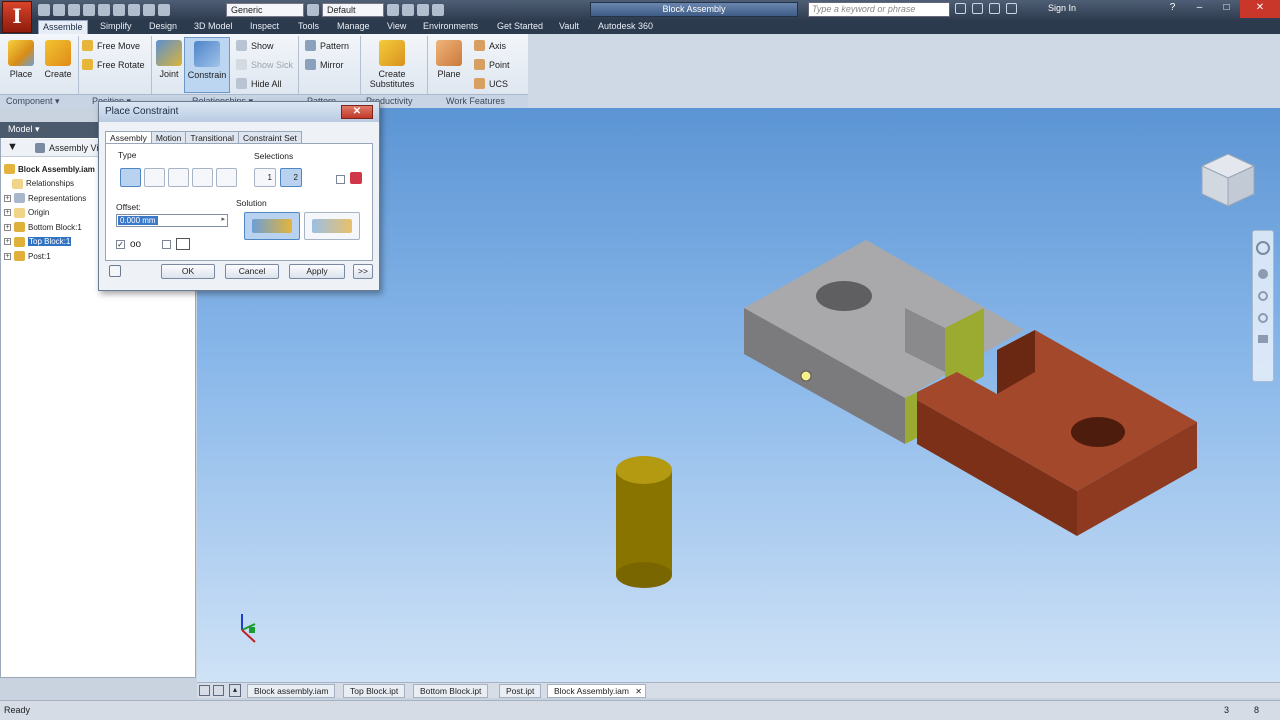 The width and height of the screenshot is (1280, 720). What do you see at coordinates (451, 691) in the screenshot?
I see `doc-tab-bottom-block: Bottom Block.ipt` at bounding box center [451, 691].